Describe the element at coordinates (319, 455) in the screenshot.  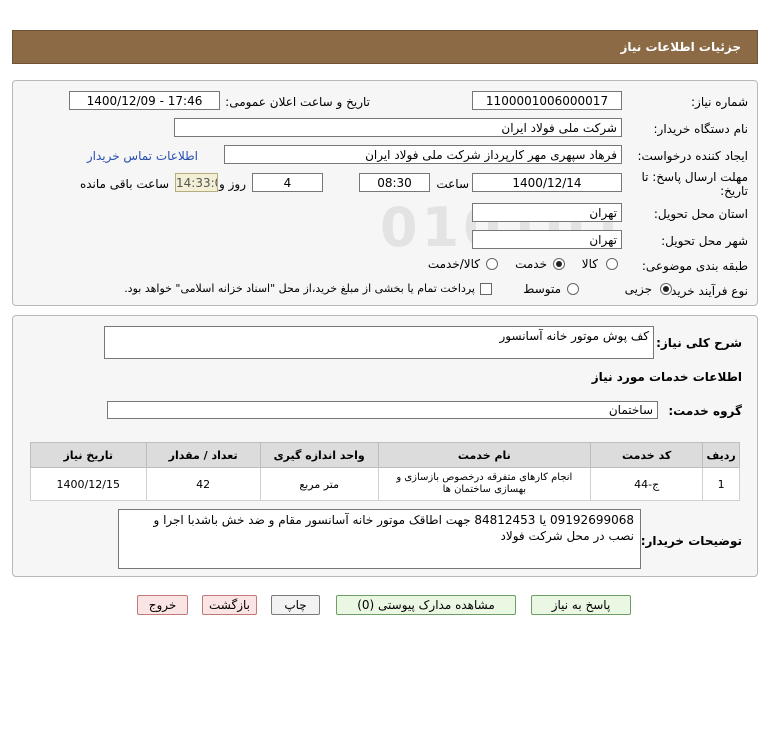
I see `col-unit: واحد اندازه گیری` at that location.